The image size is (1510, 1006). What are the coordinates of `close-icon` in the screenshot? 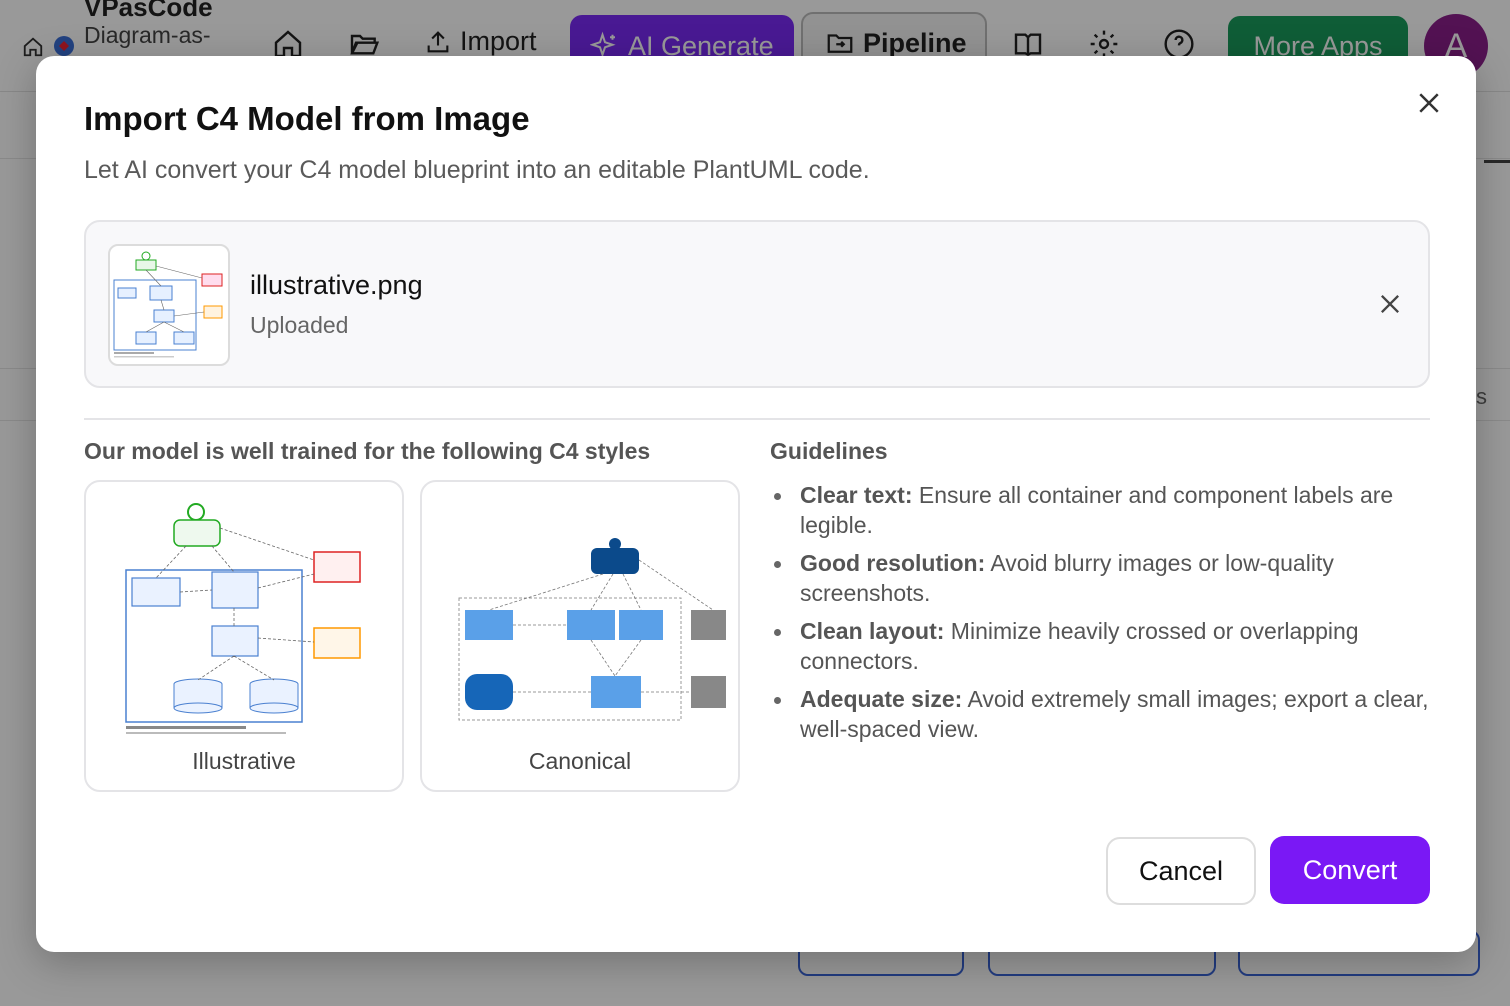 It's located at (1429, 103).